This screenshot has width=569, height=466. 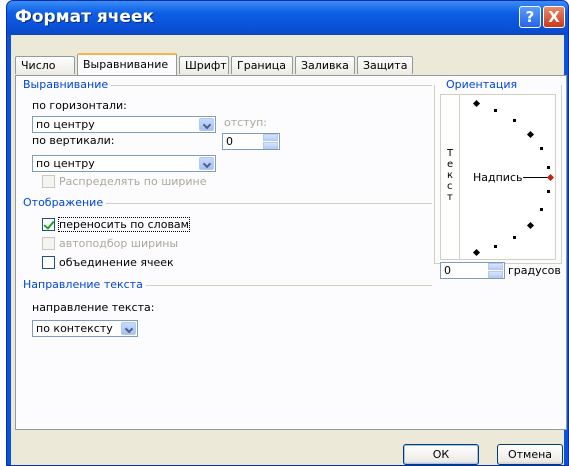 I want to click on indent-value: 0, so click(x=229, y=141).